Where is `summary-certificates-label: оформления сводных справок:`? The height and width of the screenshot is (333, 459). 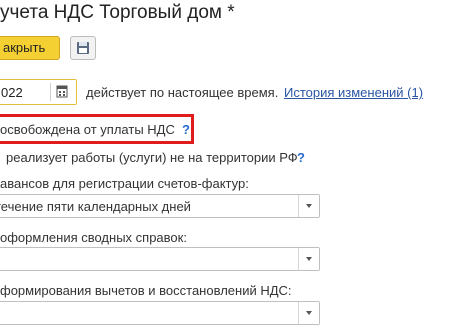
summary-certificates-label: оформления сводных справок: is located at coordinates (93, 237).